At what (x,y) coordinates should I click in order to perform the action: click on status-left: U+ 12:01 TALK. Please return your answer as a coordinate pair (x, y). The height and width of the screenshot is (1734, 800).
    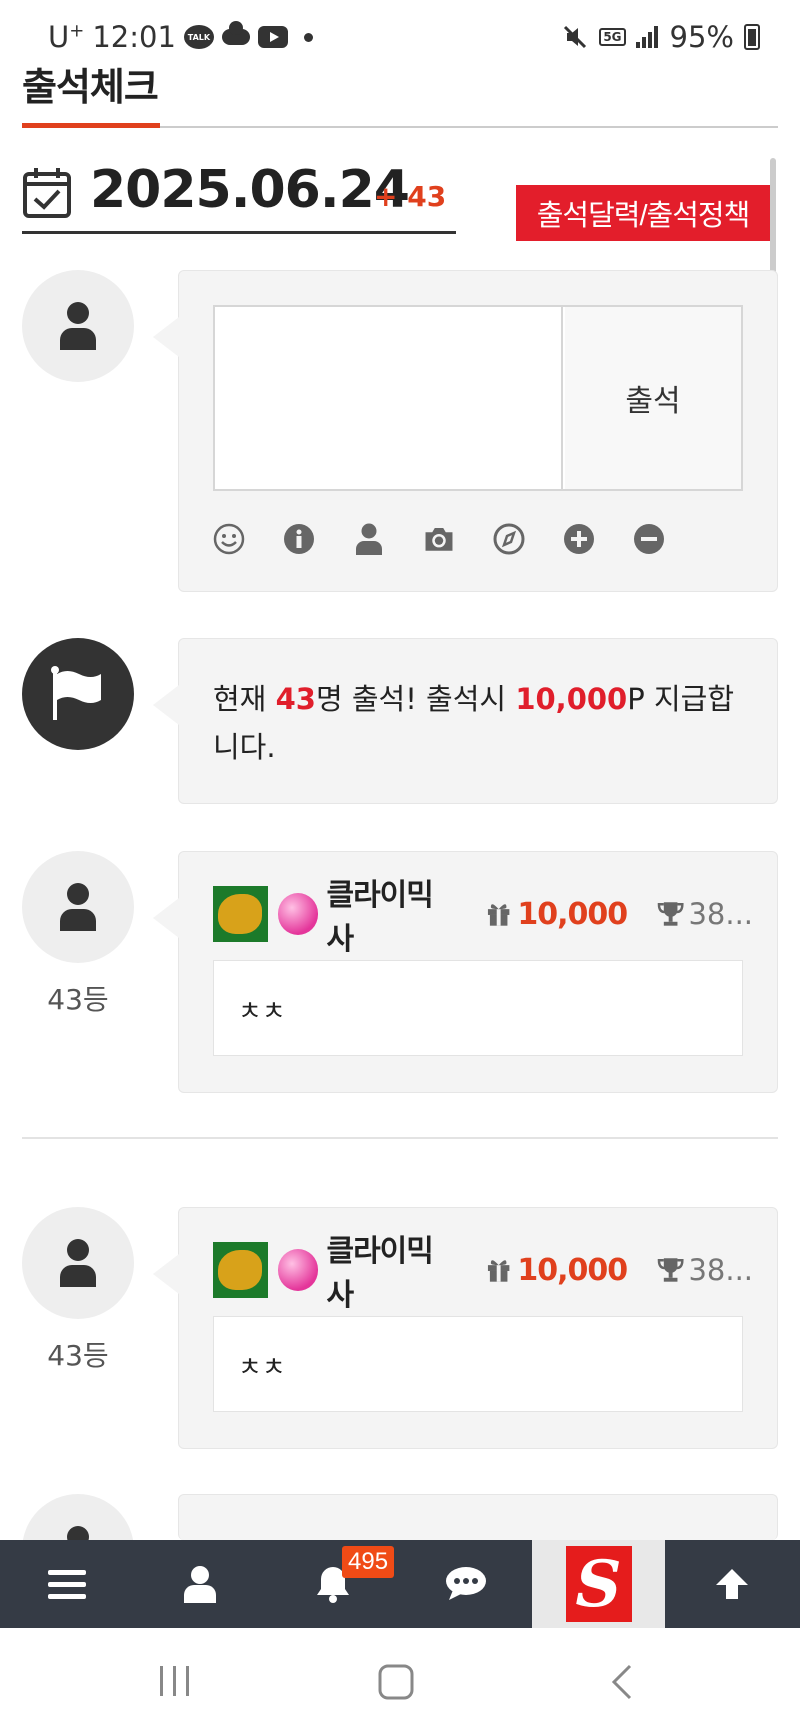
    Looking at the image, I should click on (180, 37).